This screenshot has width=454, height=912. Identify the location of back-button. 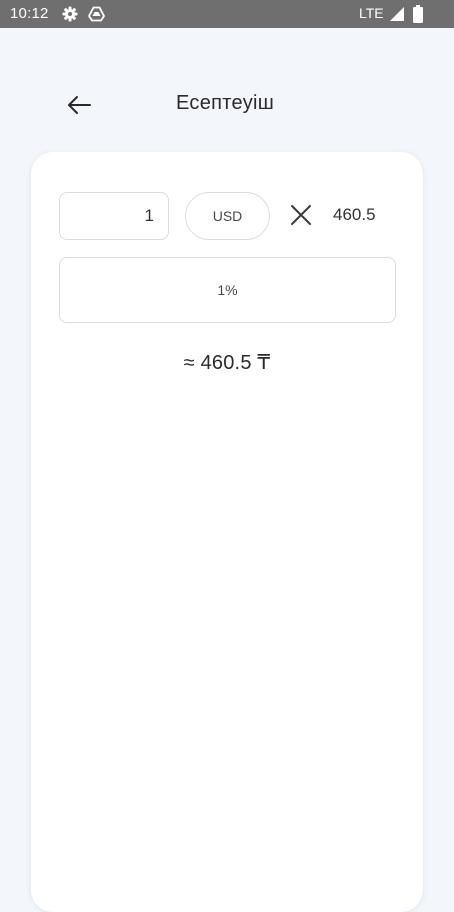
(78, 105).